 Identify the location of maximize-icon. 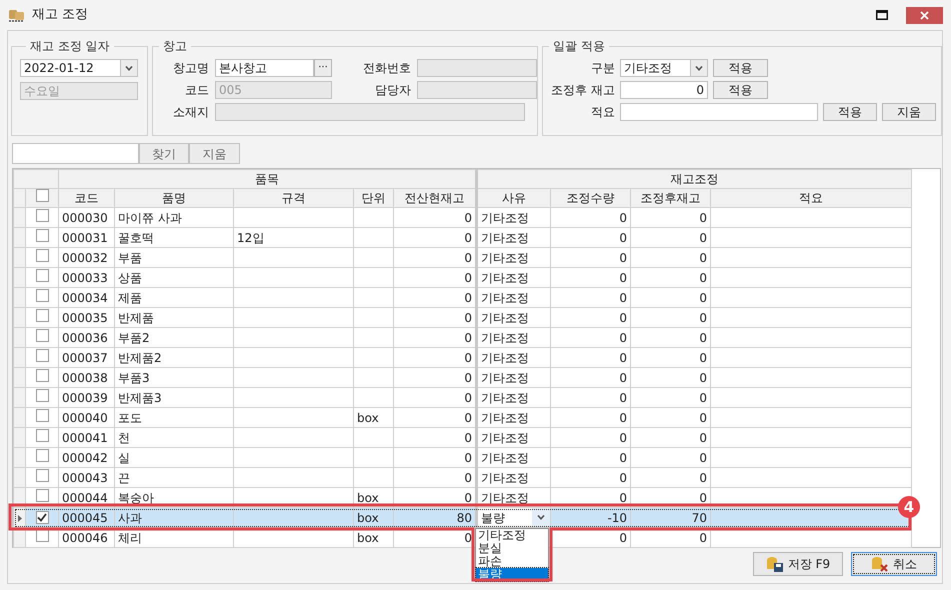
(882, 15).